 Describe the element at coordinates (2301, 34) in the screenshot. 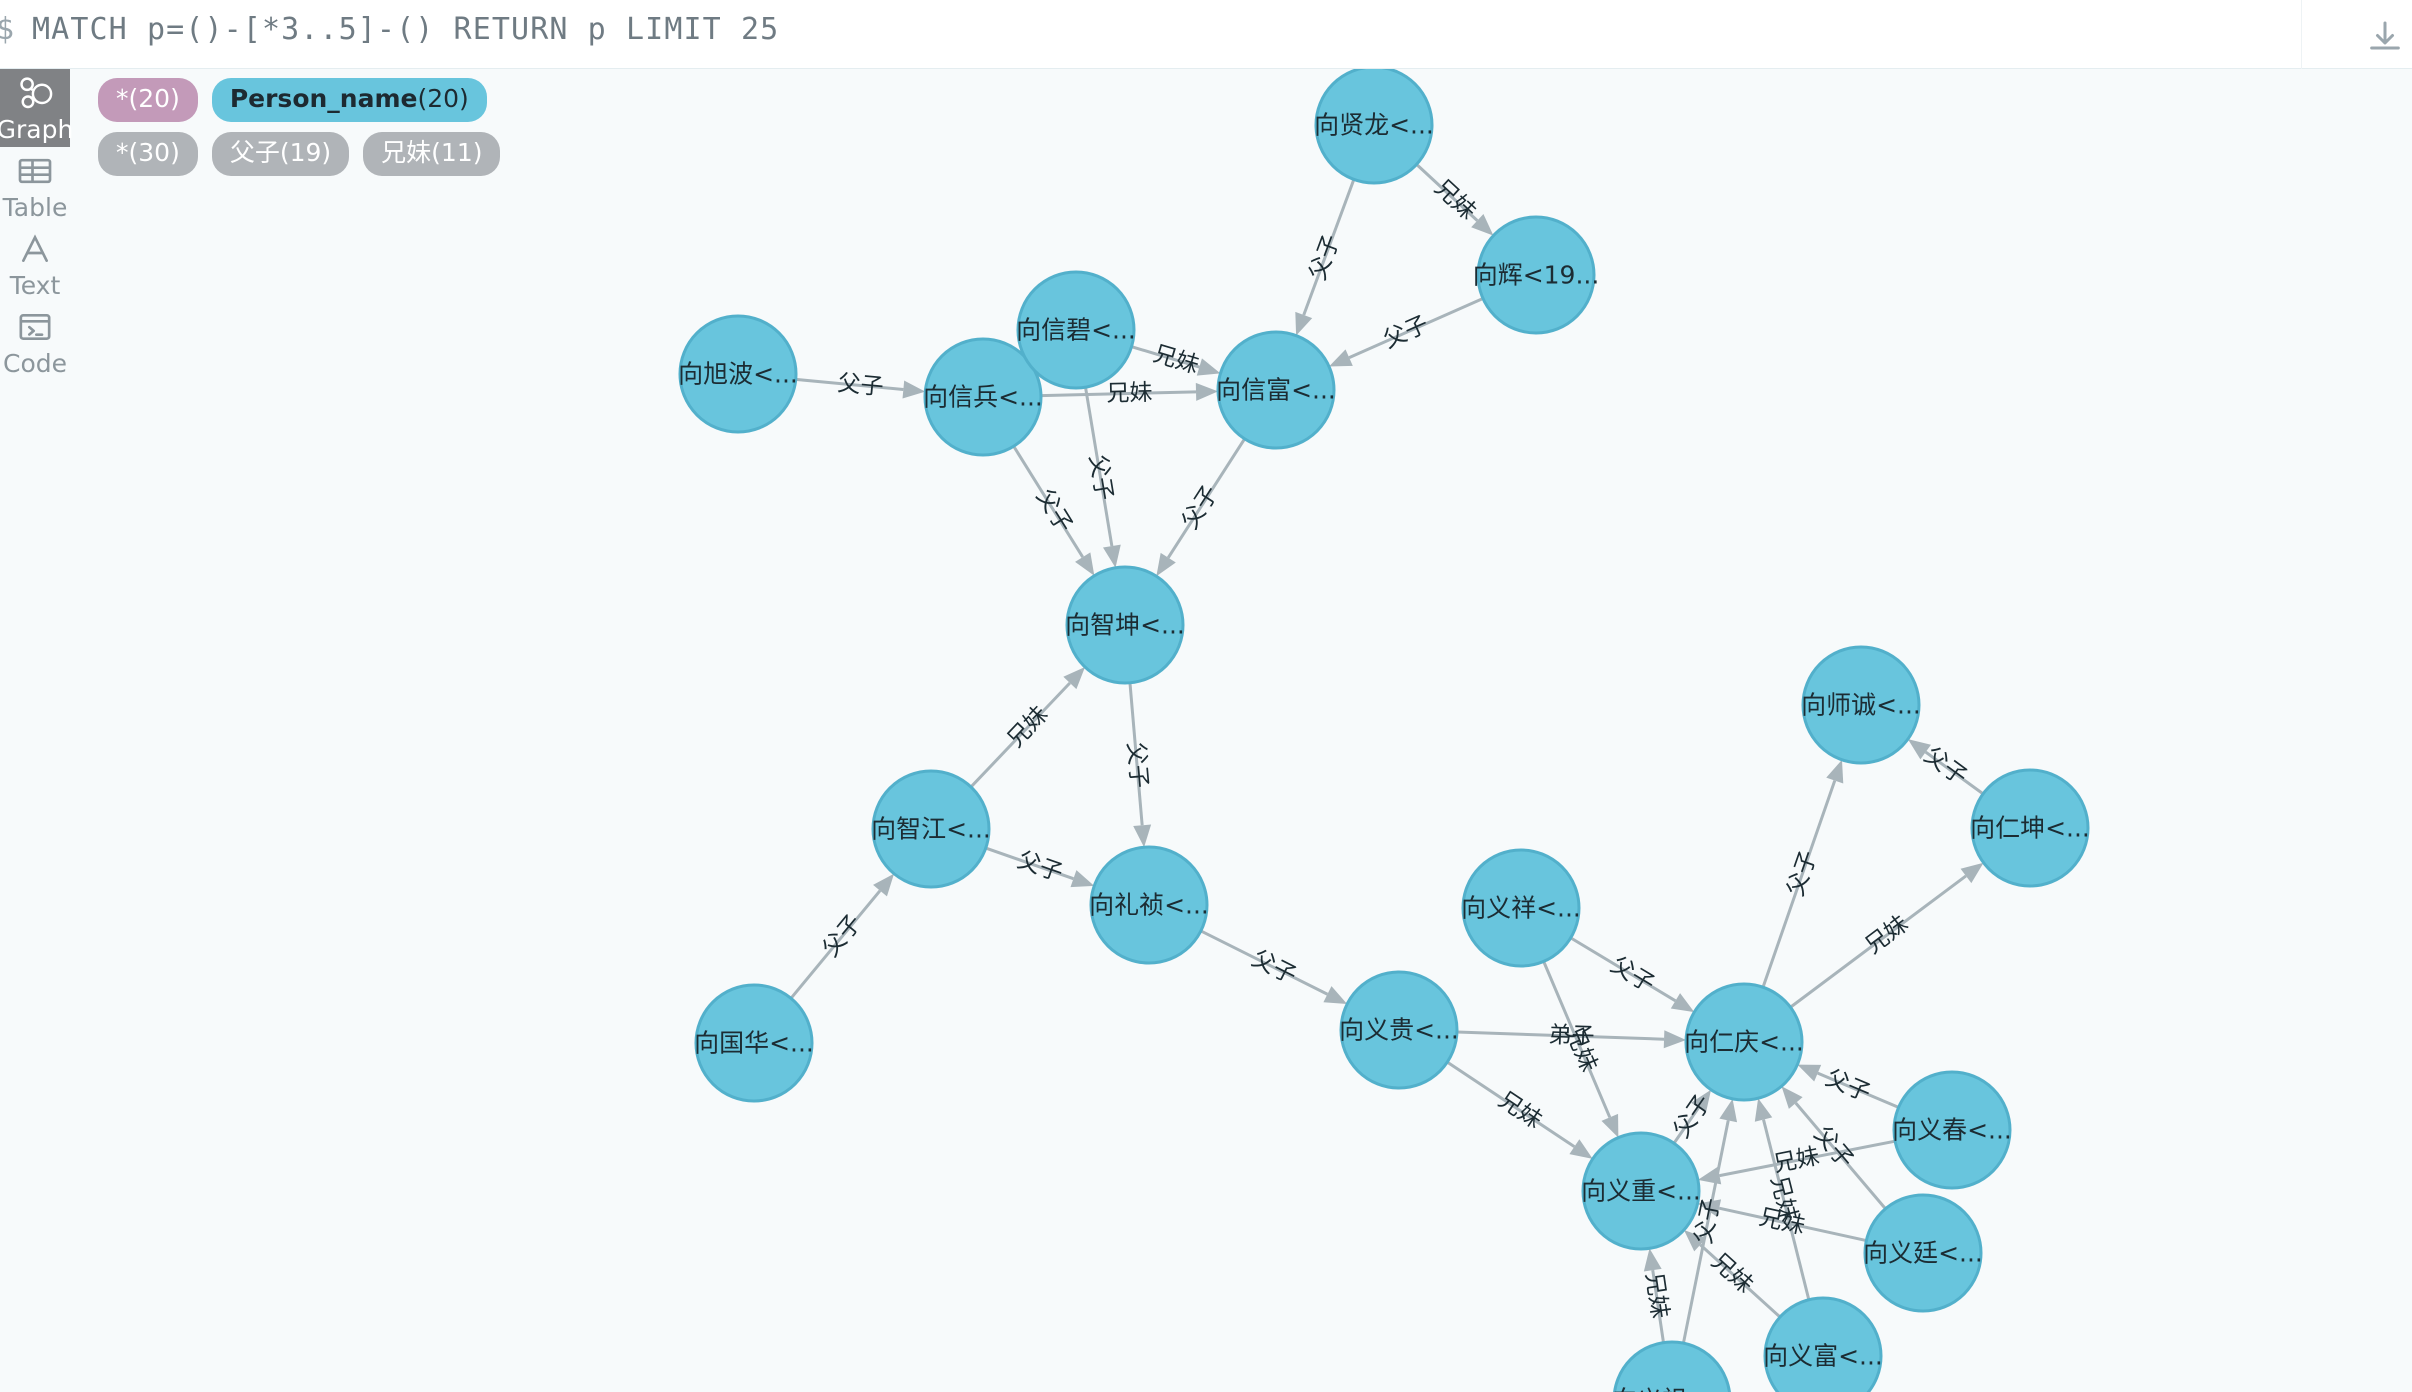

I see `query-bar-divider` at that location.